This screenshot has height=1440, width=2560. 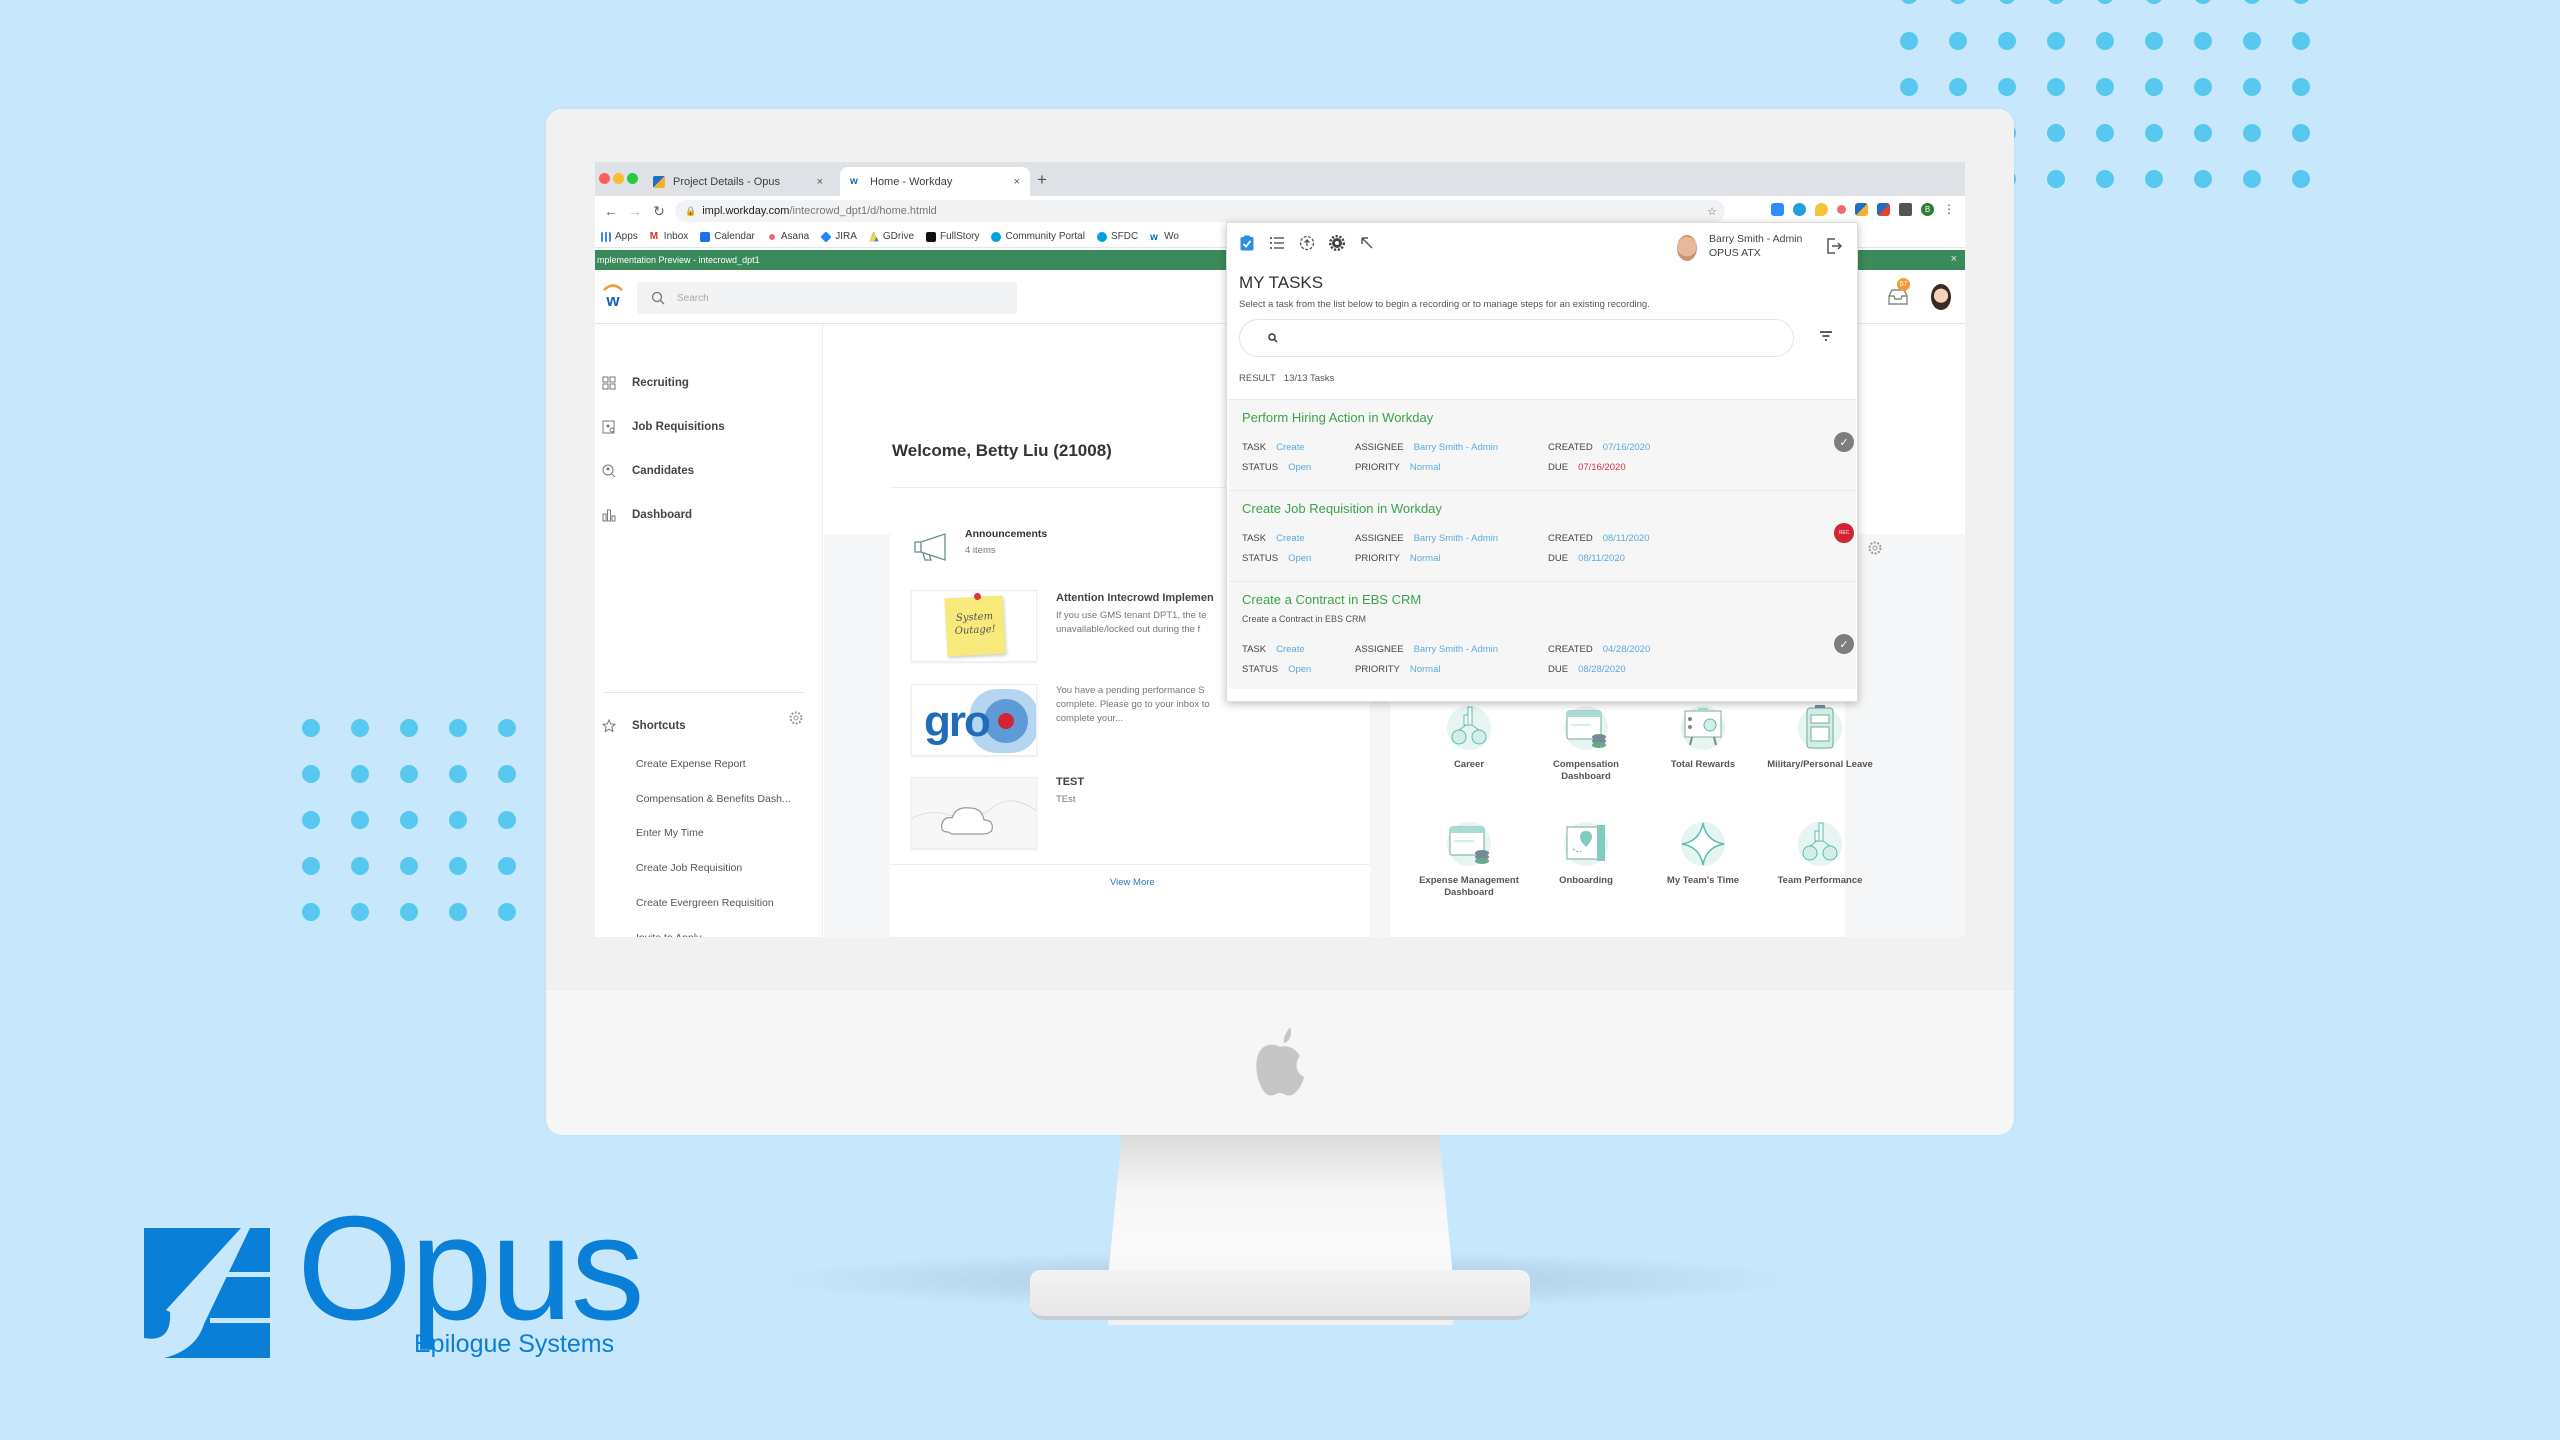 What do you see at coordinates (1247, 243) in the screenshot?
I see `tasks-clipboard-icon` at bounding box center [1247, 243].